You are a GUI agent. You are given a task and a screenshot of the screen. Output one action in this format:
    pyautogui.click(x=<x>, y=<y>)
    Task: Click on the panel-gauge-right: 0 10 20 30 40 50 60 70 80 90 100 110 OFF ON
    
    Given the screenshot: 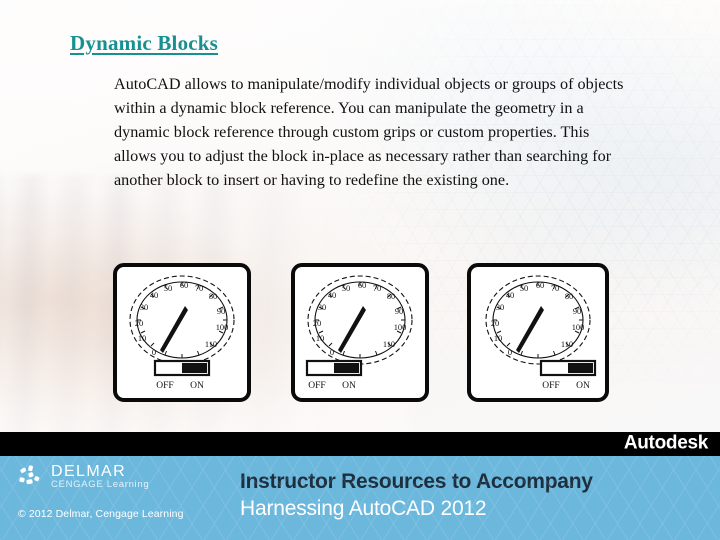 What is the action you would take?
    pyautogui.click(x=538, y=332)
    